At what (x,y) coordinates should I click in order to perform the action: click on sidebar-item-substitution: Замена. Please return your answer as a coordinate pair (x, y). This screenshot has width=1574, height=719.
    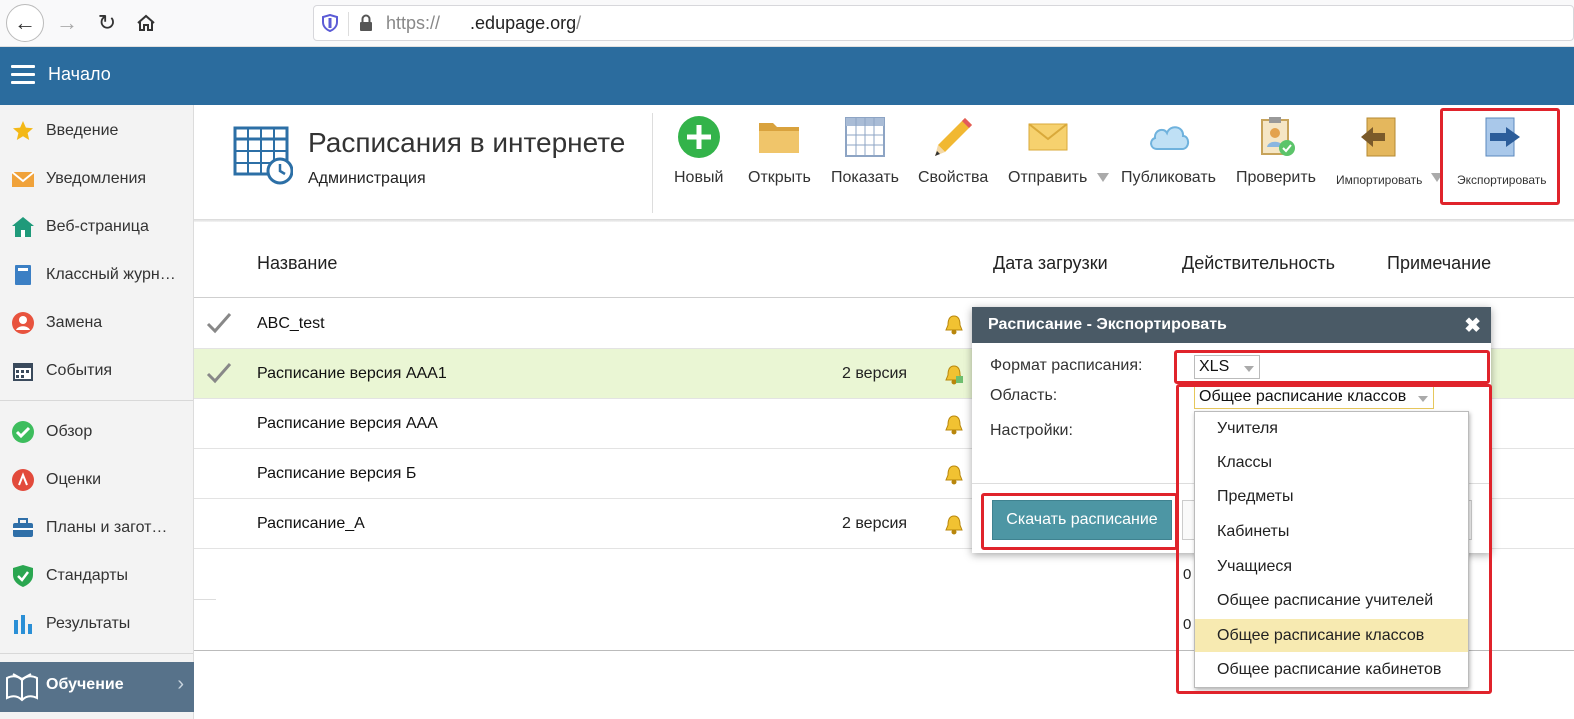
    Looking at the image, I should click on (96, 323).